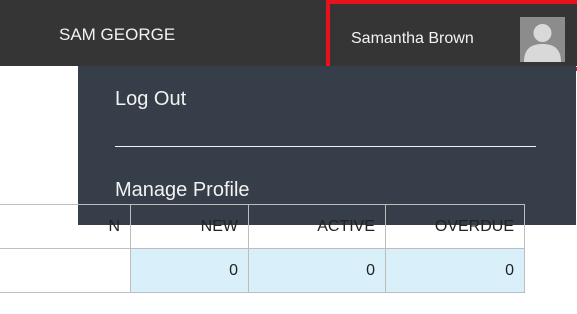 This screenshot has width=577, height=314. I want to click on table-cell-new: 0, so click(189, 270).